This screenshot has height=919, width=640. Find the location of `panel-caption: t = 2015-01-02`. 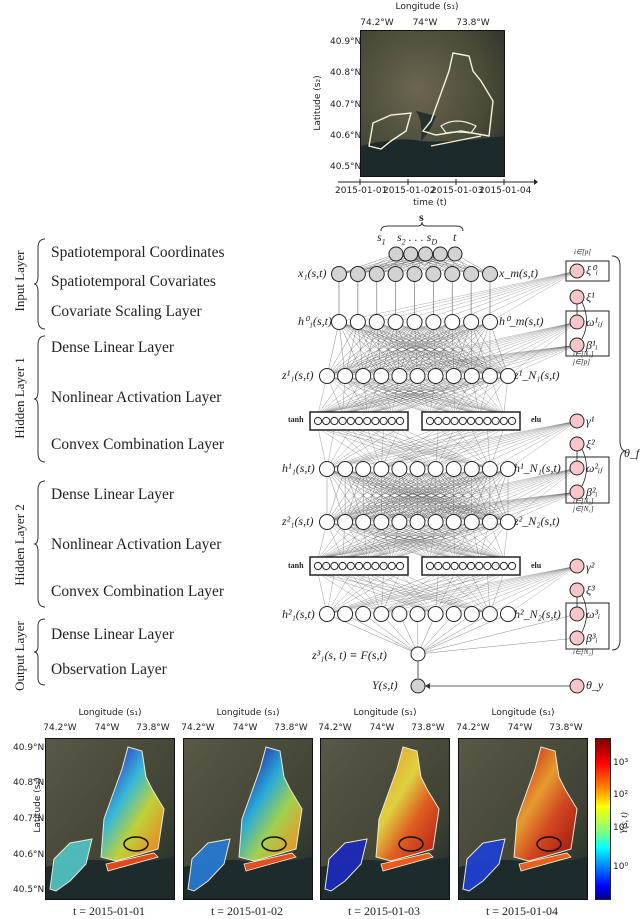

panel-caption: t = 2015-01-02 is located at coordinates (247, 911).